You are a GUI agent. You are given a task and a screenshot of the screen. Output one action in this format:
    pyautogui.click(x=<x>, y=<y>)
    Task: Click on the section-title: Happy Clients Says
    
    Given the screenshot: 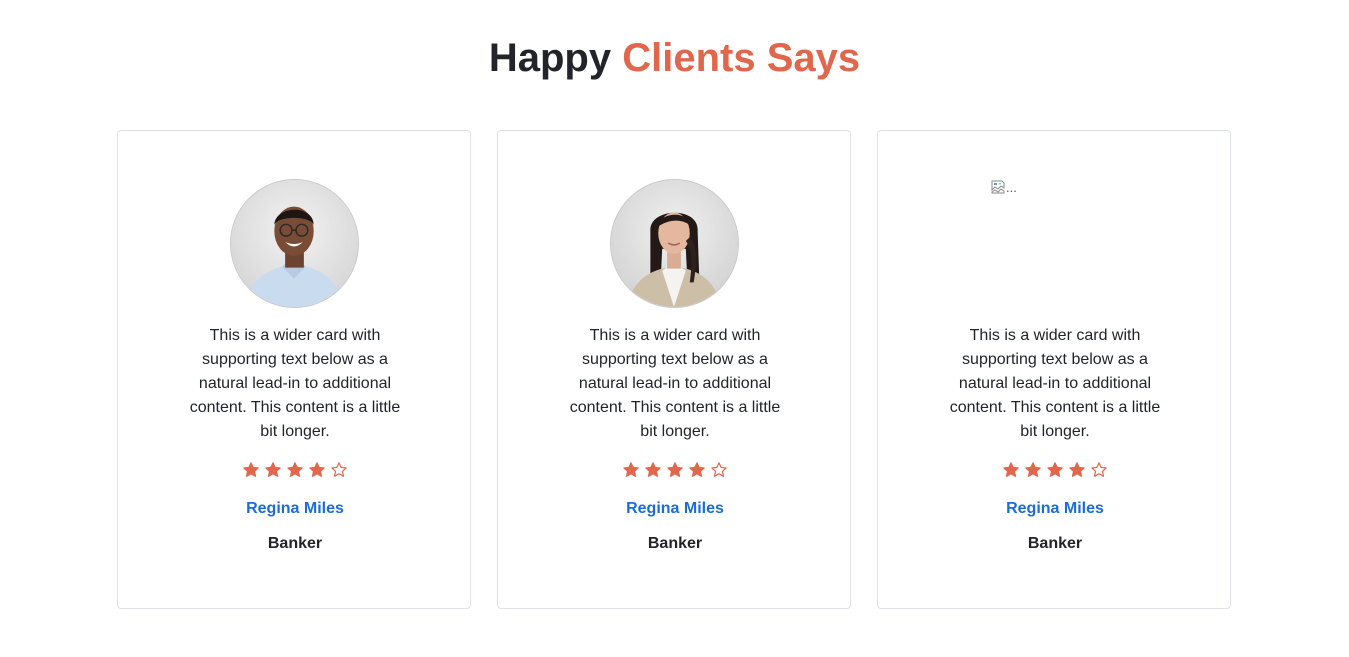 What is the action you would take?
    pyautogui.click(x=674, y=58)
    